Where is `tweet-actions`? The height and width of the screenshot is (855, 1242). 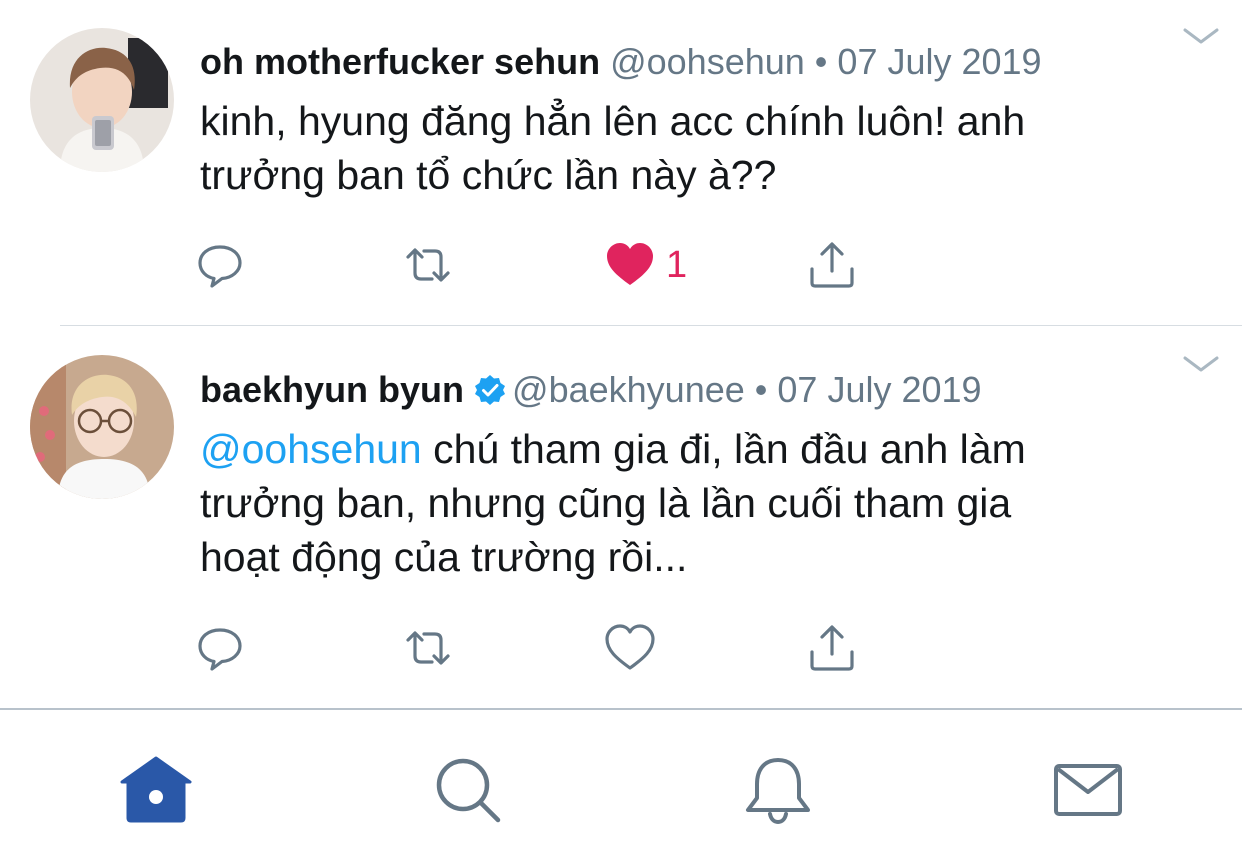
tweet-actions is located at coordinates (621, 648).